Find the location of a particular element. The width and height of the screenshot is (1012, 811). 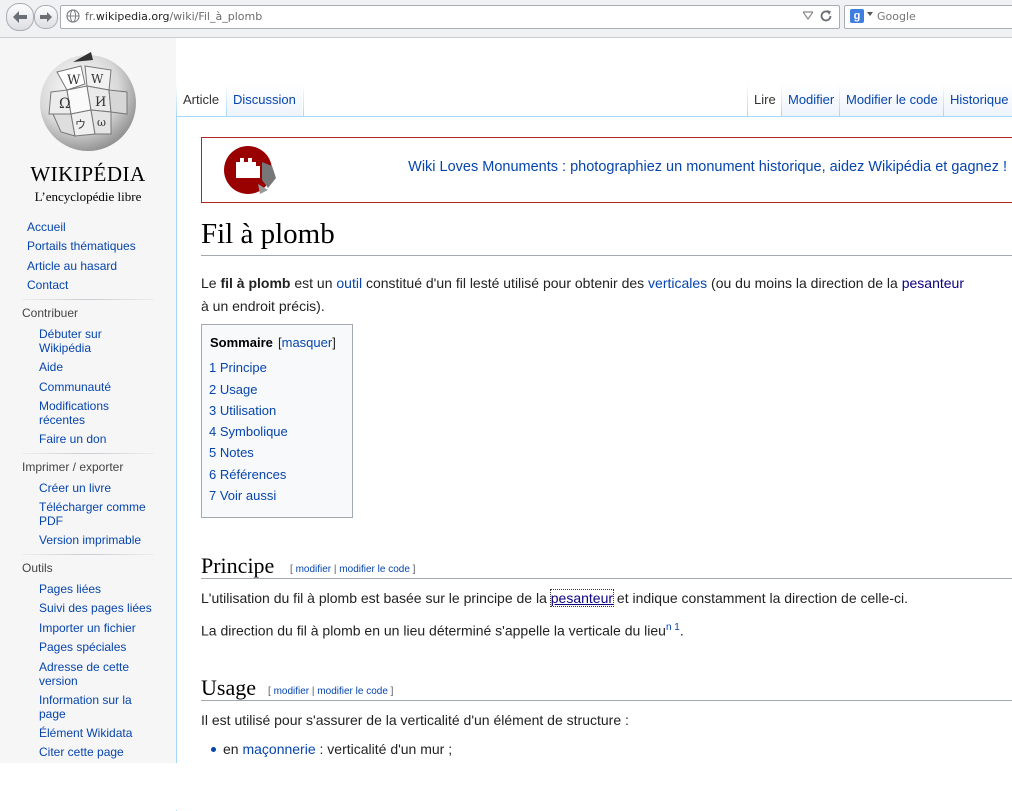

arrow-left-icon is located at coordinates (20, 17).